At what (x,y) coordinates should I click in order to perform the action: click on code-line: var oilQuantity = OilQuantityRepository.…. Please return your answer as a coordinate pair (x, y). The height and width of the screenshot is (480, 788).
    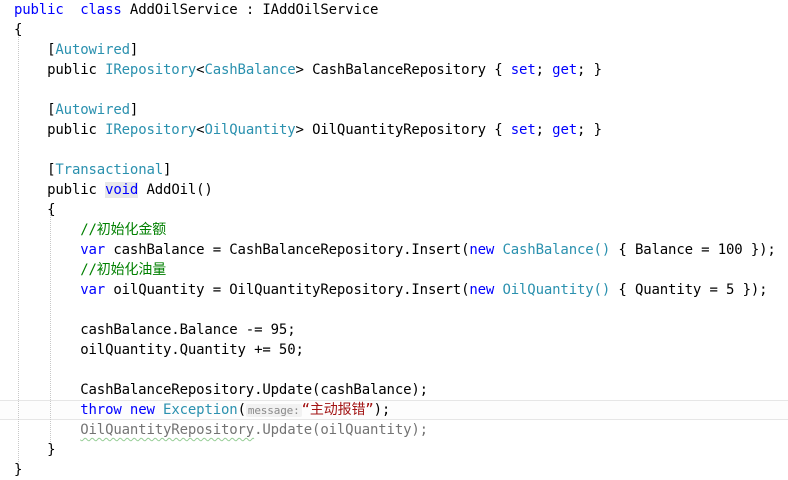
    Looking at the image, I should click on (390, 290).